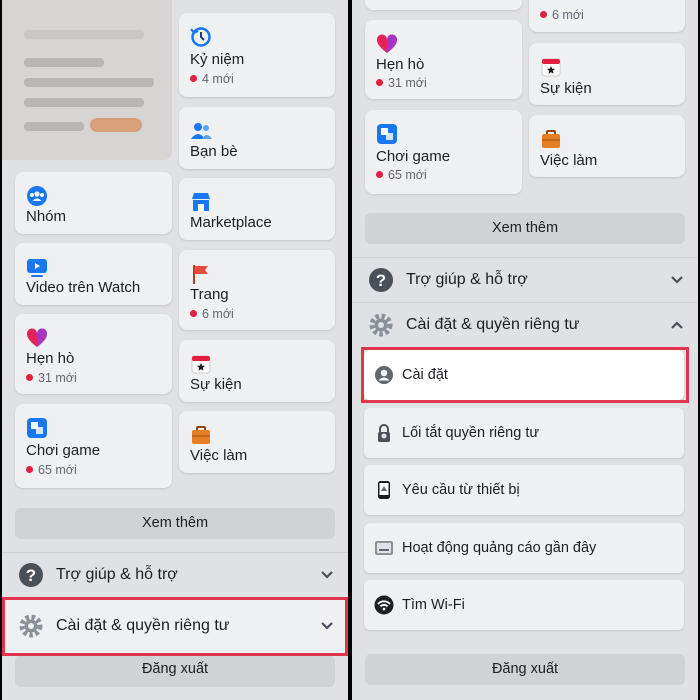  I want to click on new-count-badge: 4 mới, so click(212, 79).